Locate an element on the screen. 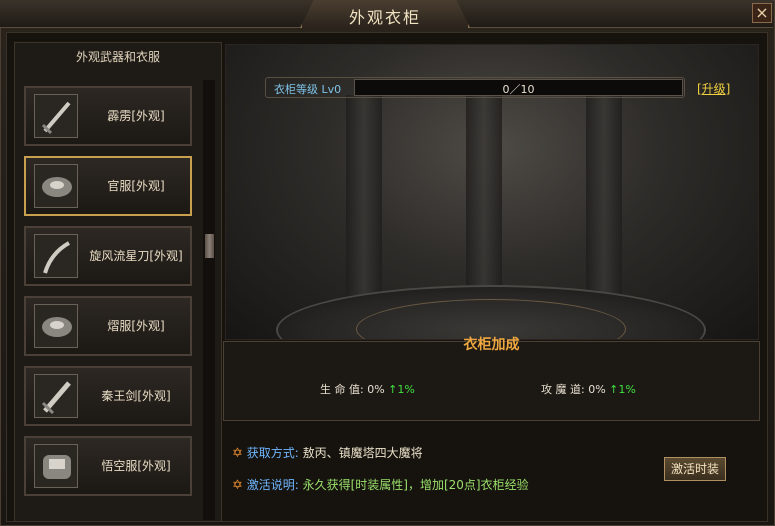  level-value: Lv0 is located at coordinates (331, 89).